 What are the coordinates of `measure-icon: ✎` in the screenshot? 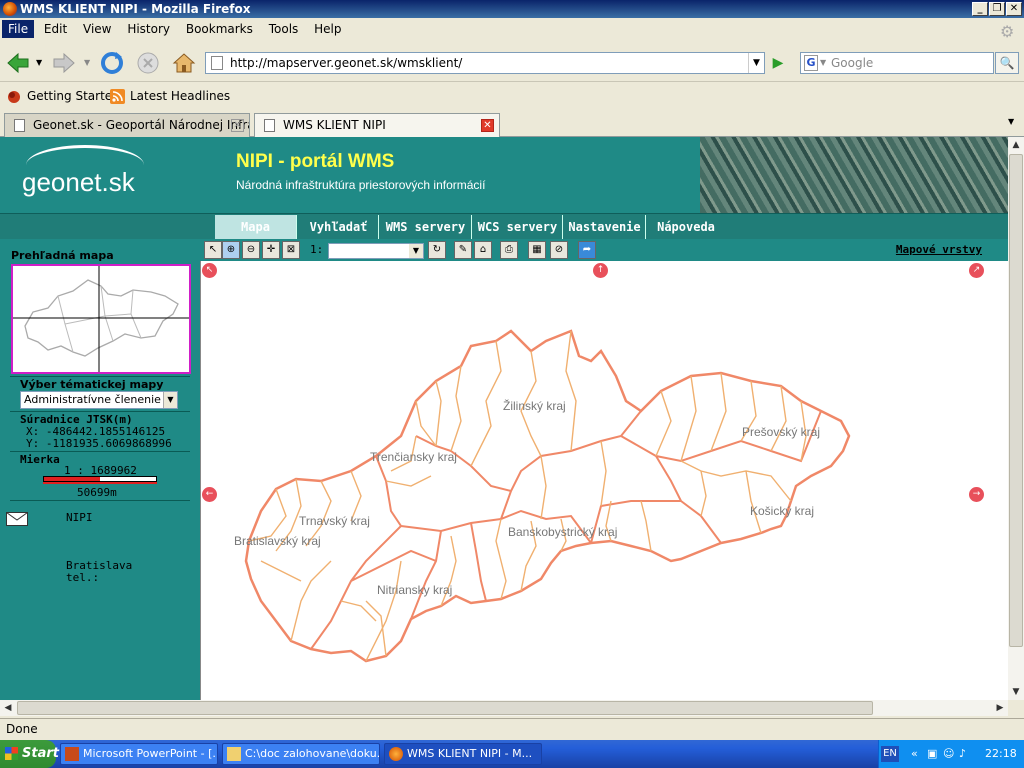 It's located at (463, 250).